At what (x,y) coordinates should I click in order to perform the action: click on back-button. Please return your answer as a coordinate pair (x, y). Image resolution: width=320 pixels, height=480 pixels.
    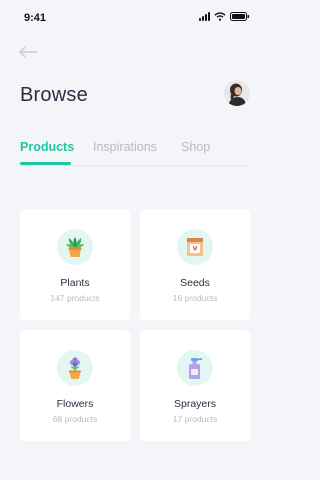
    Looking at the image, I should click on (29, 52).